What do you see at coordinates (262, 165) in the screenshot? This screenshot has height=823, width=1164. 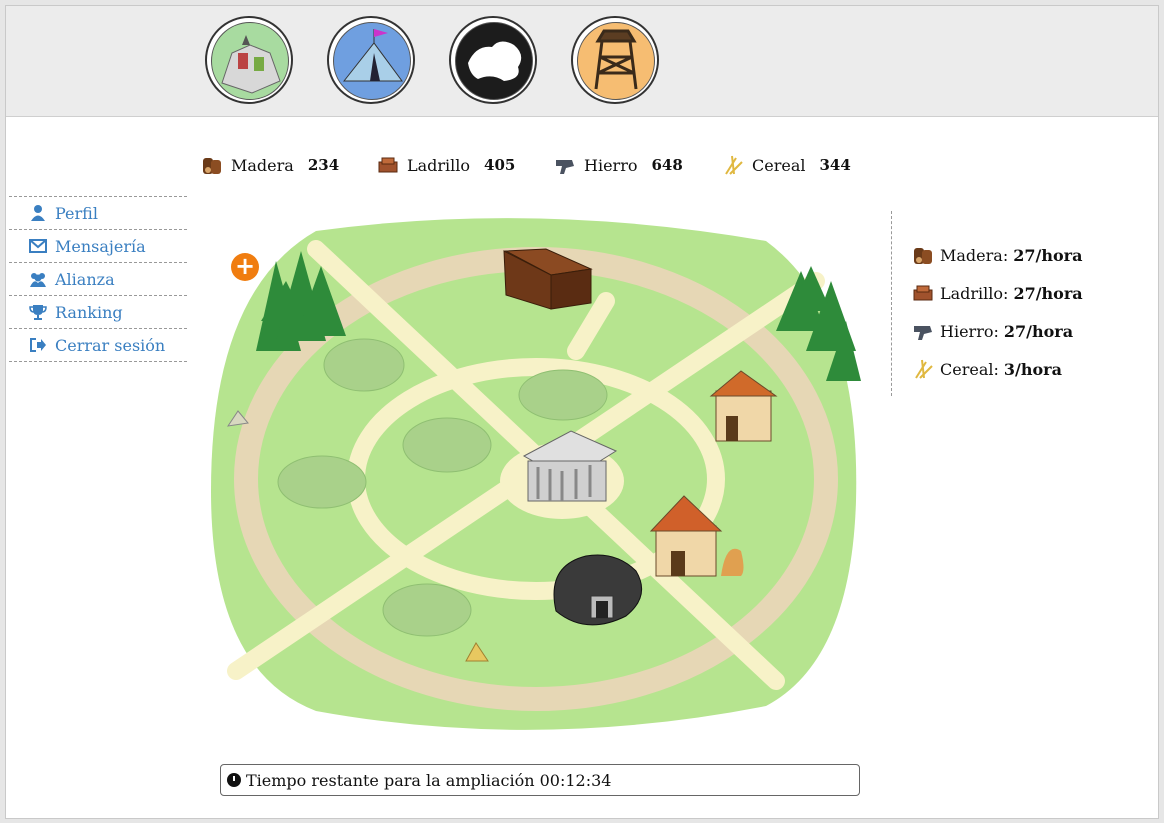 I see `resource-label: Madera` at bounding box center [262, 165].